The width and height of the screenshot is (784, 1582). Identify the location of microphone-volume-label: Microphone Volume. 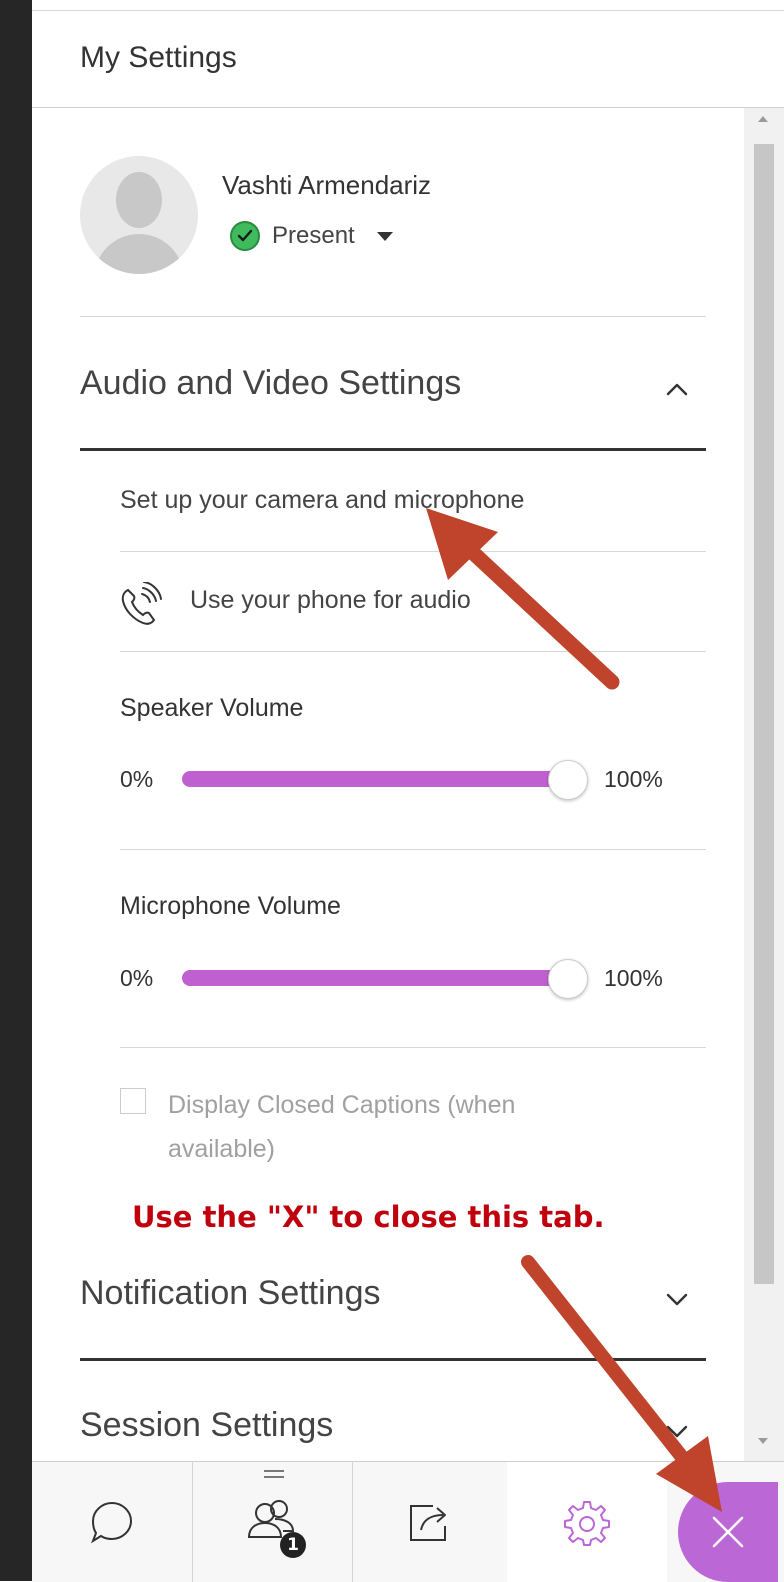
(230, 906).